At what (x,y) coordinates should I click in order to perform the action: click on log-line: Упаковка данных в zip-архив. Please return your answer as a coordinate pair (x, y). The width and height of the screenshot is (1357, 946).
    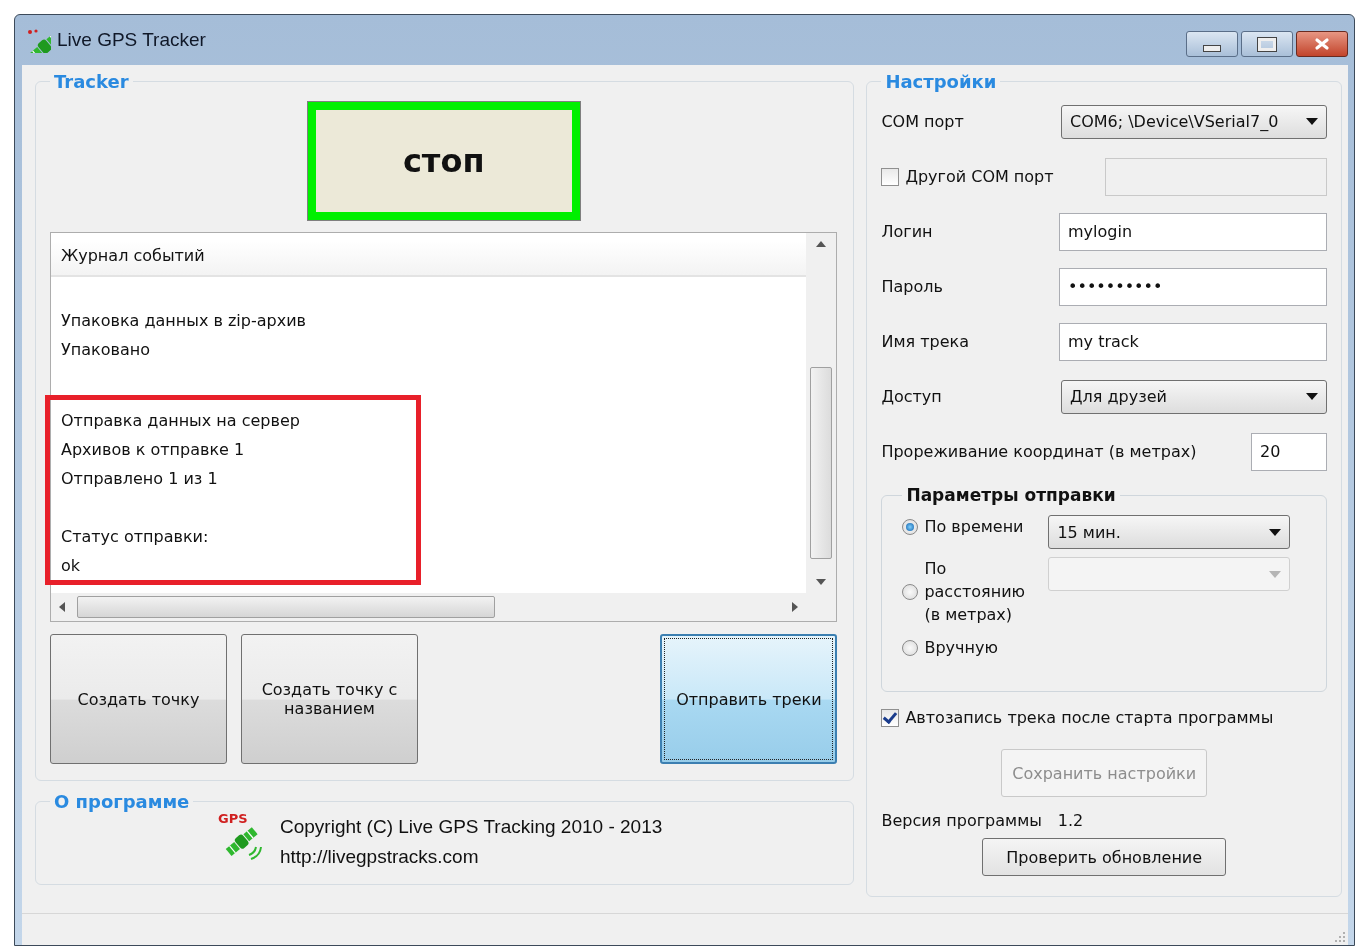
    Looking at the image, I should click on (183, 321).